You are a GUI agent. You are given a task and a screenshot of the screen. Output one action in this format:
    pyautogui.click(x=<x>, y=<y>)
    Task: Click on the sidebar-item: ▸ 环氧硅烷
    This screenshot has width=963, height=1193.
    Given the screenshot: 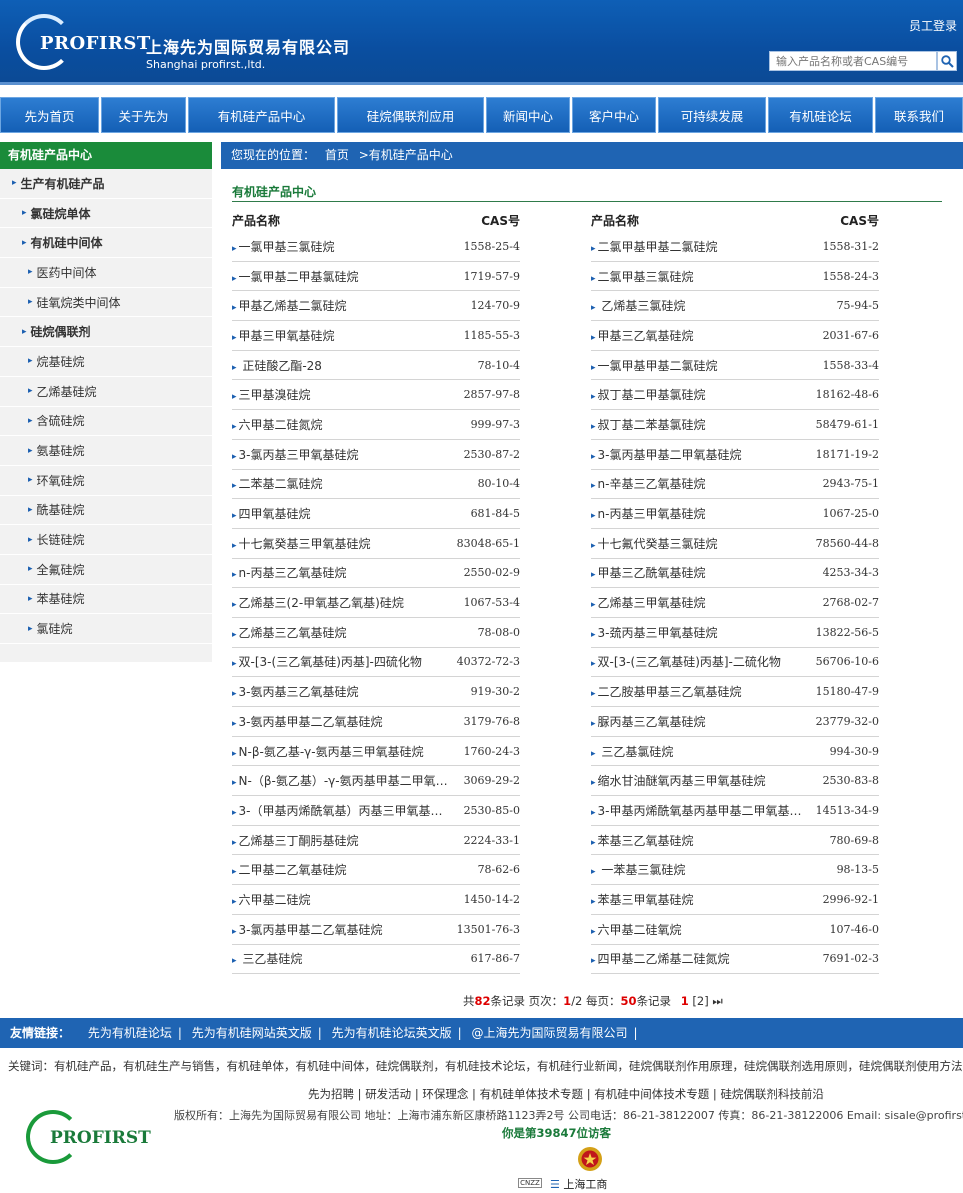 What is the action you would take?
    pyautogui.click(x=106, y=481)
    